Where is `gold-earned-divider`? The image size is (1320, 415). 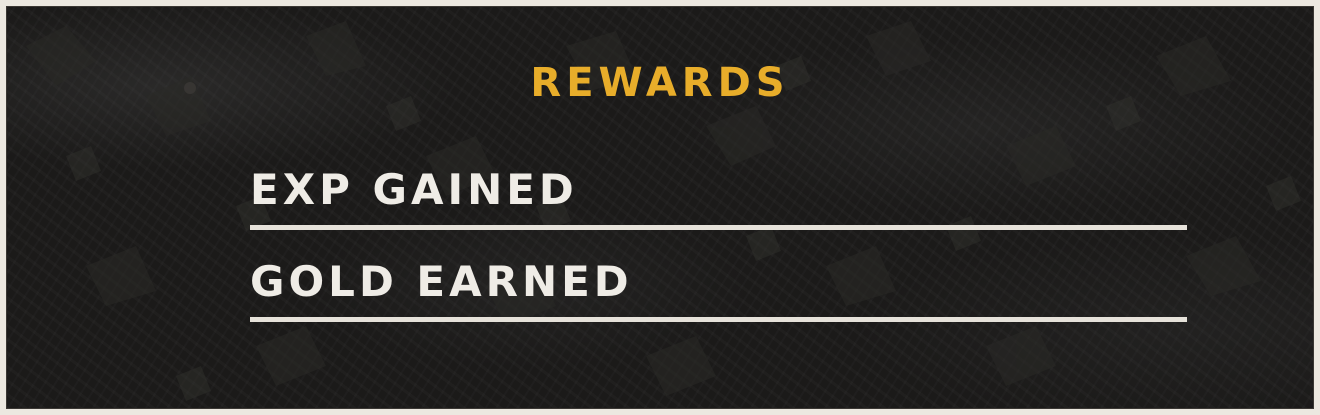 gold-earned-divider is located at coordinates (718, 319).